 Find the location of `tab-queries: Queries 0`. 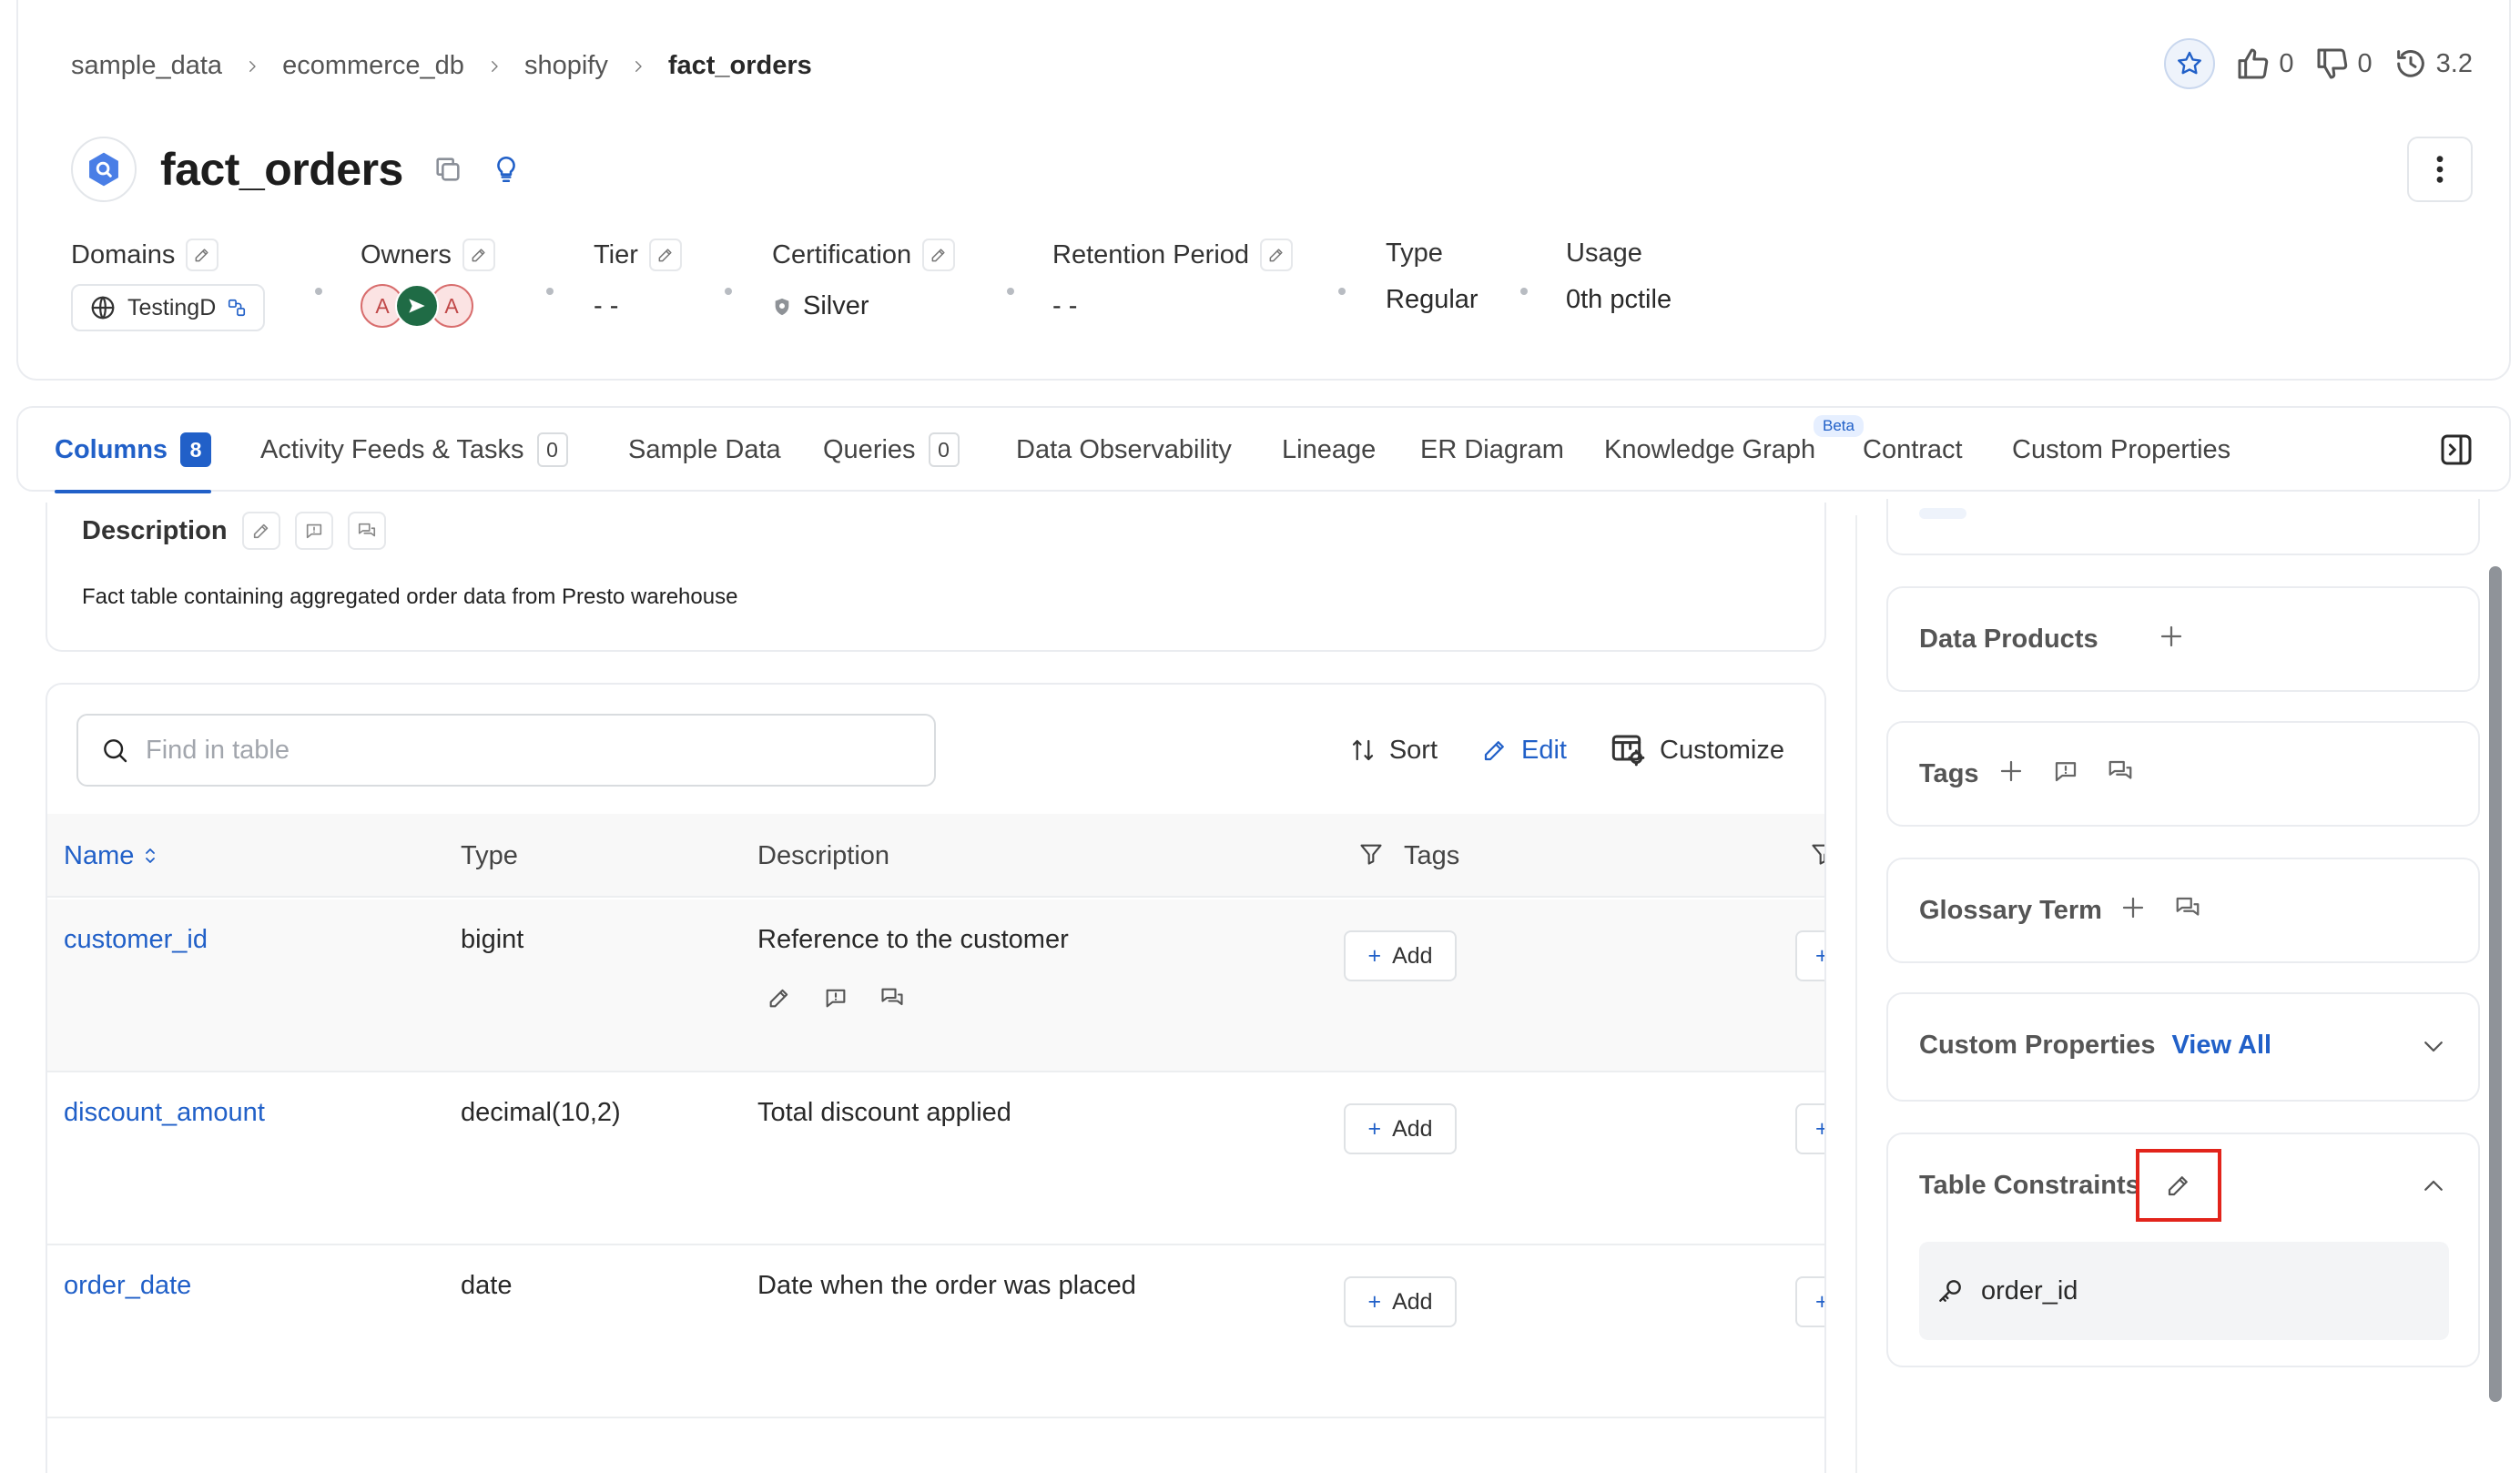

tab-queries: Queries 0 is located at coordinates (892, 450).